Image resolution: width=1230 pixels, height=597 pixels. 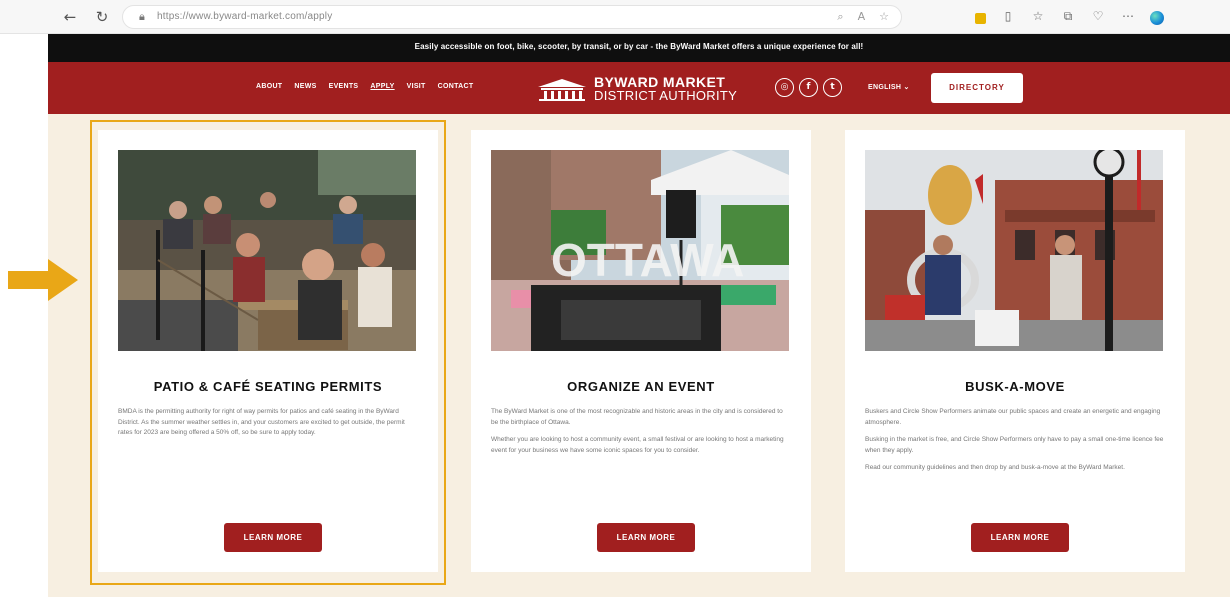 What do you see at coordinates (382, 86) in the screenshot?
I see `nav-apply: APPLY` at bounding box center [382, 86].